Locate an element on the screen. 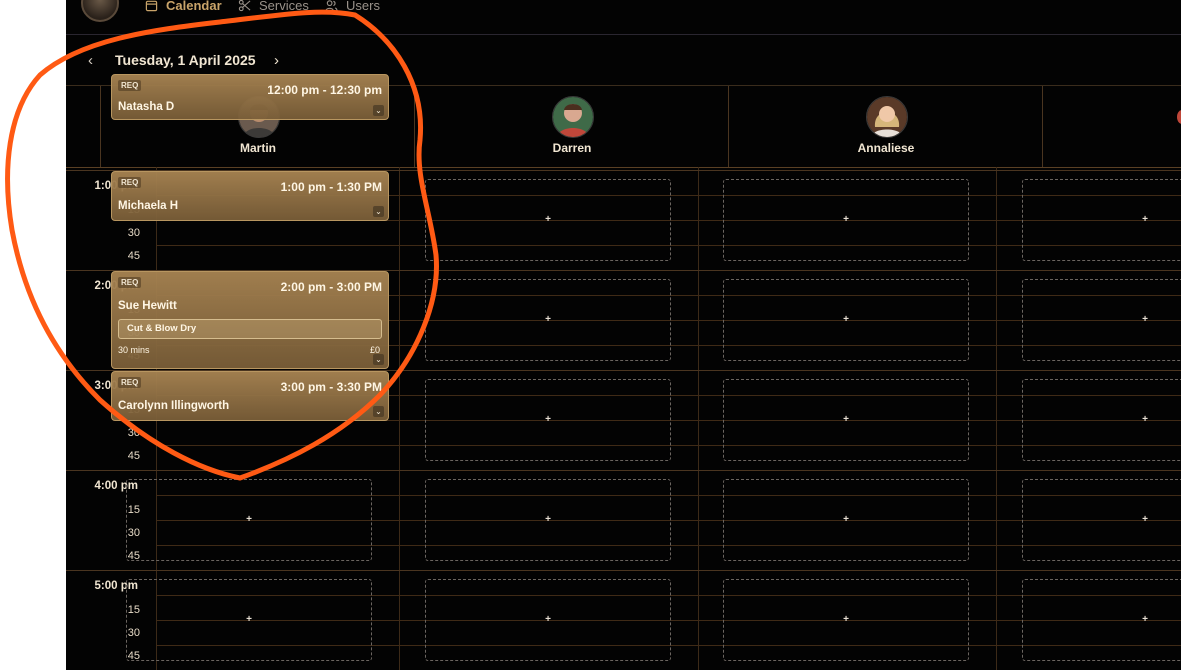 This screenshot has width=1181, height=670. staff-column-darren: Darren is located at coordinates (571, 126).